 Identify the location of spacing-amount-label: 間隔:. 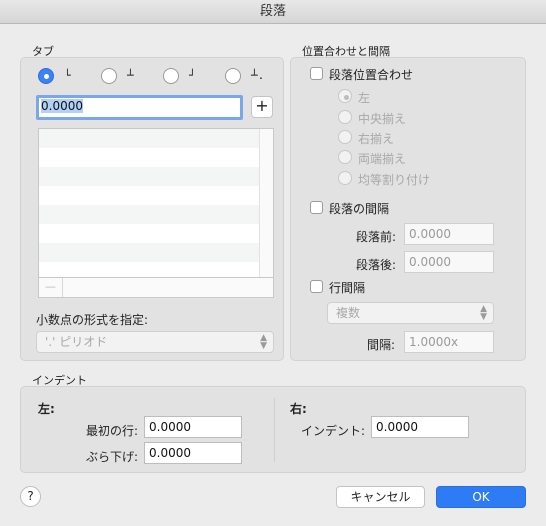
(381, 345).